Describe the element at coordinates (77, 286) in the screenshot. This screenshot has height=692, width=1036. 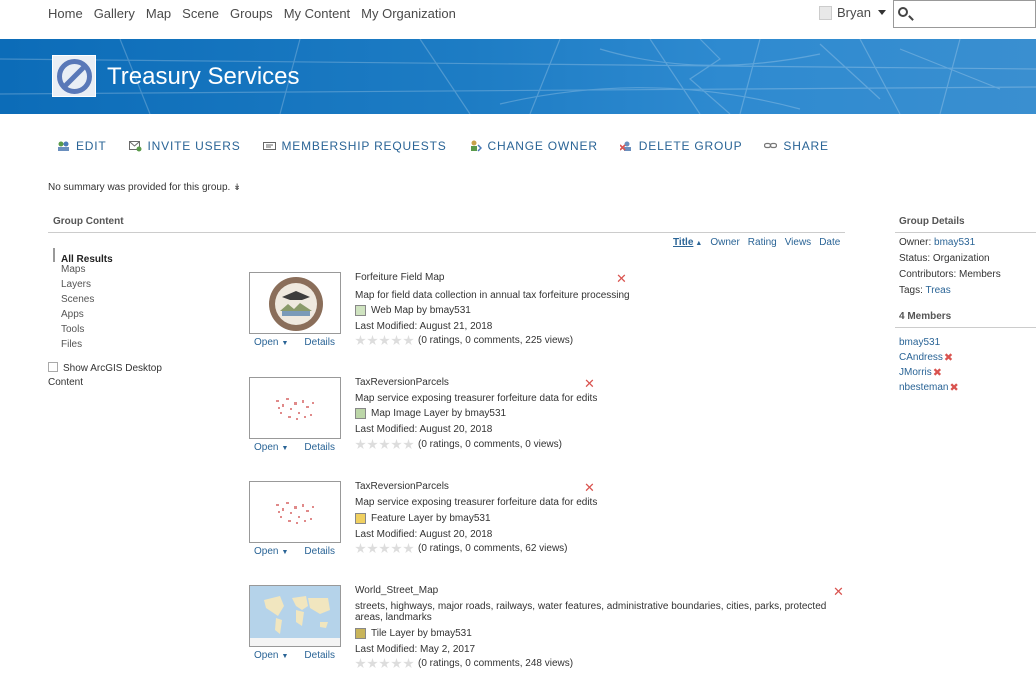
I see `filter-layers: Layers` at that location.